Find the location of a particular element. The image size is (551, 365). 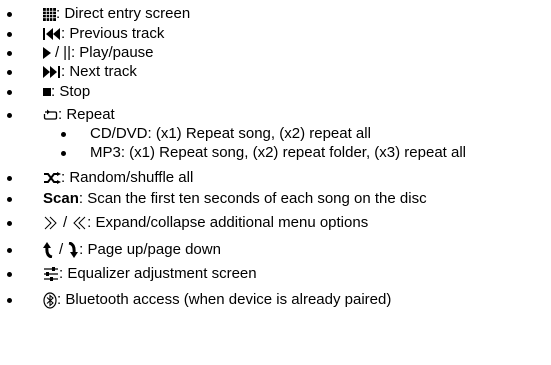

equalizer-icon is located at coordinates (51, 274).